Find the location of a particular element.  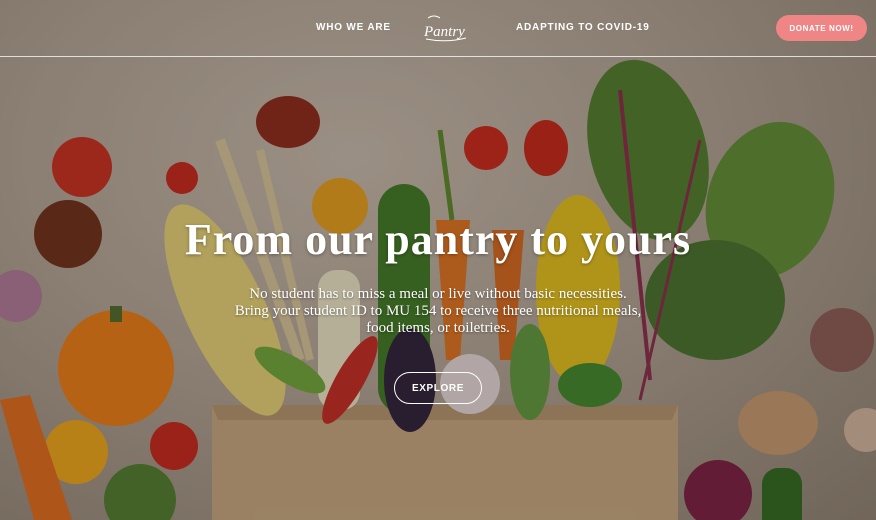

svg-text: Pantry is located at coordinates (444, 32).